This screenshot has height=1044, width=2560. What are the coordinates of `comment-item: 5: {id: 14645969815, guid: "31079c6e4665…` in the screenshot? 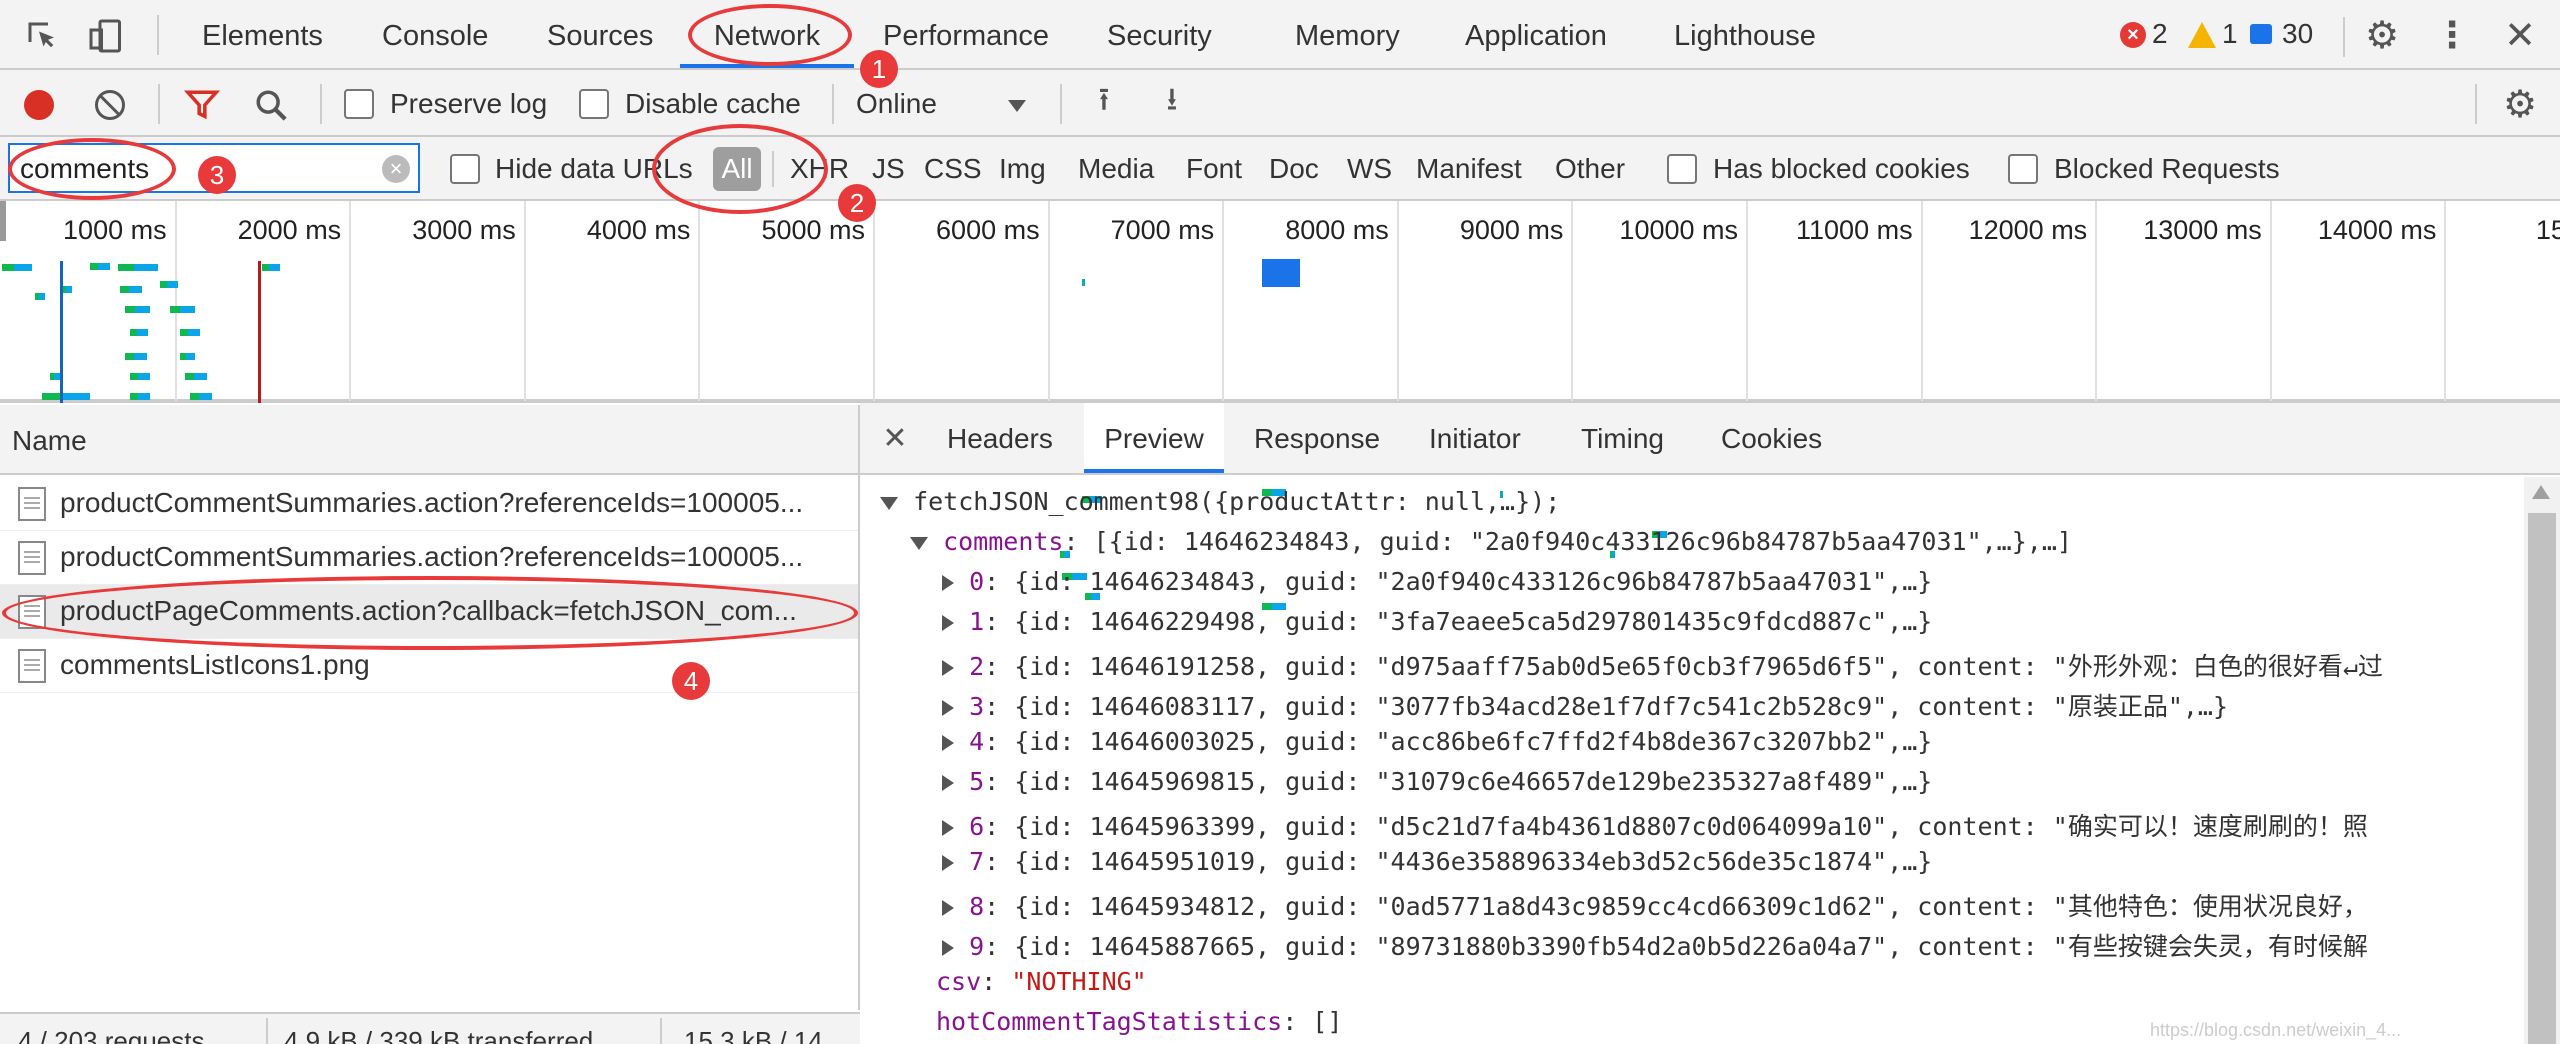 It's located at (1437, 781).